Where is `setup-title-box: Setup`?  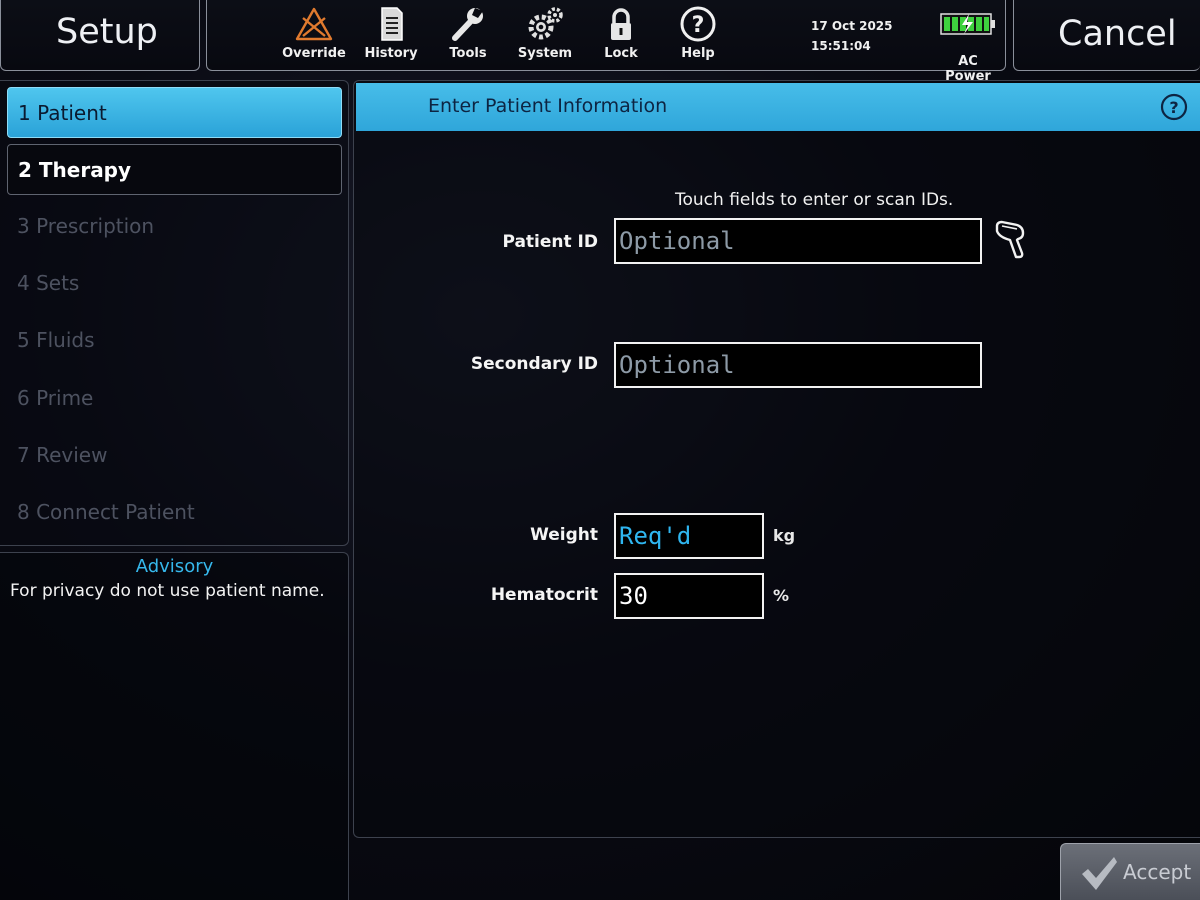 setup-title-box: Setup is located at coordinates (100, 35).